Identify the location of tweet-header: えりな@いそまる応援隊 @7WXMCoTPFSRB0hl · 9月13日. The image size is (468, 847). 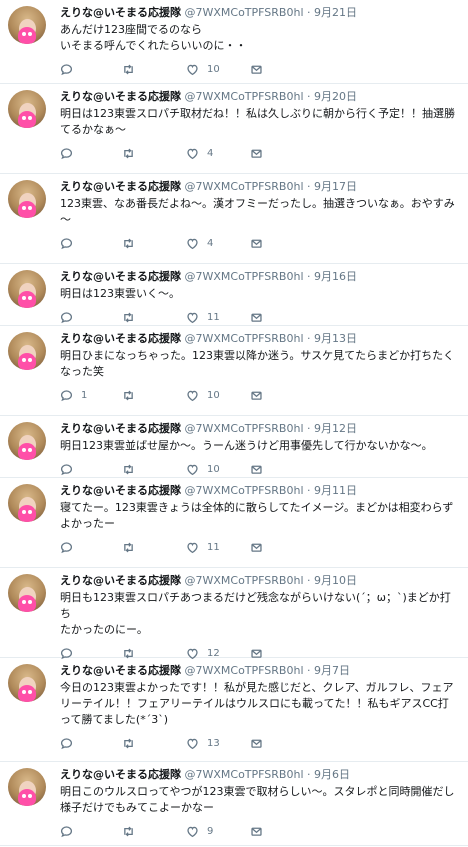
(259, 339).